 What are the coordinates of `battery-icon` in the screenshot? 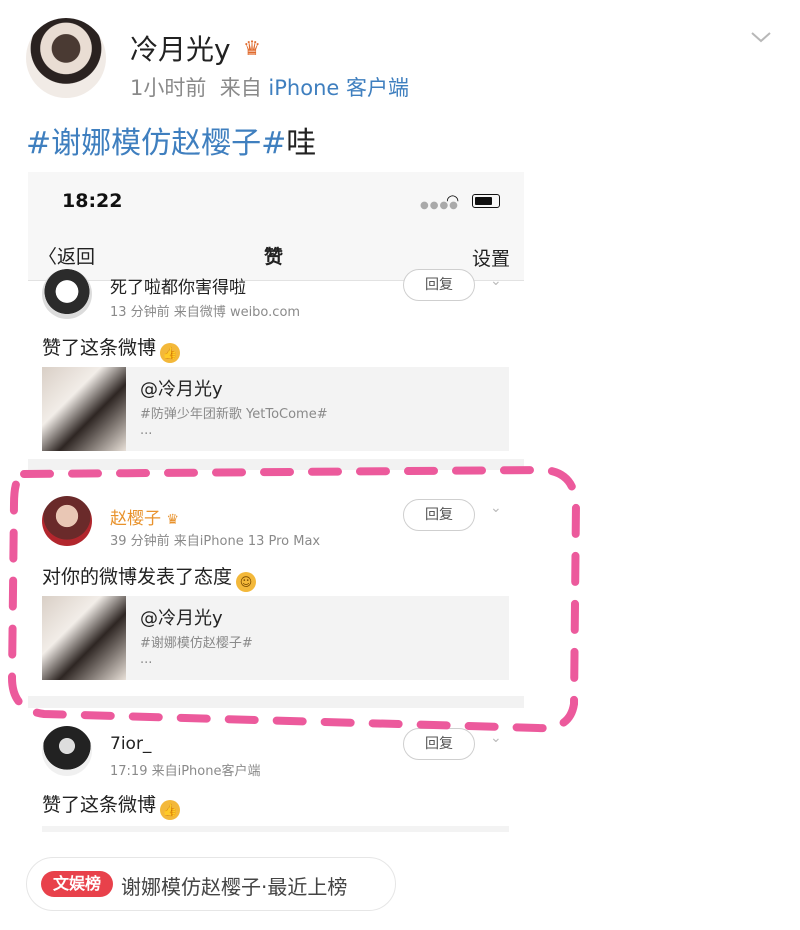 It's located at (486, 201).